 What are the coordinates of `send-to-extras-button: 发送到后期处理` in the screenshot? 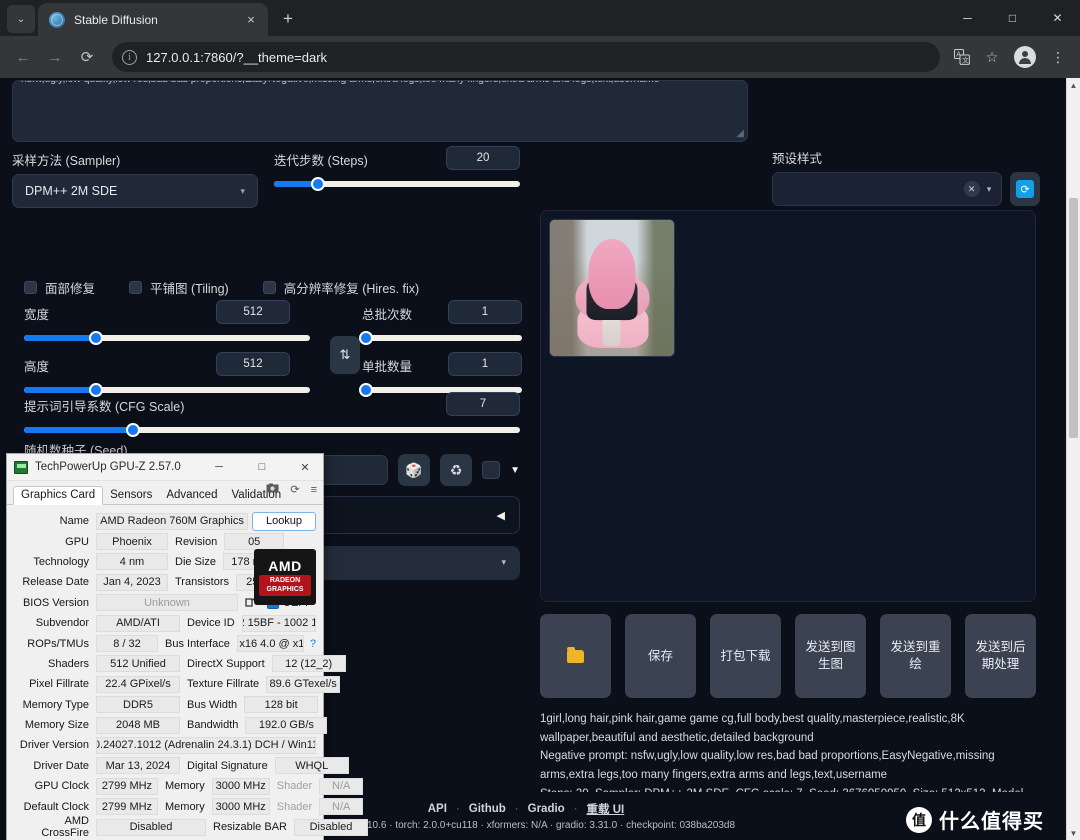 It's located at (1000, 656).